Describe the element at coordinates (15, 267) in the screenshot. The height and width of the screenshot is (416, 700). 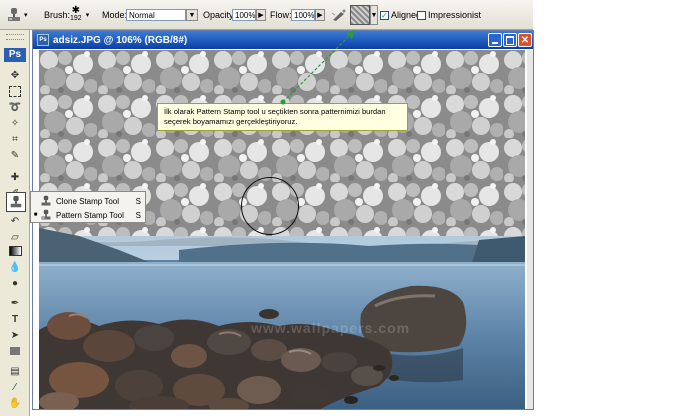
I see `blur-tool-icon: 💧` at that location.